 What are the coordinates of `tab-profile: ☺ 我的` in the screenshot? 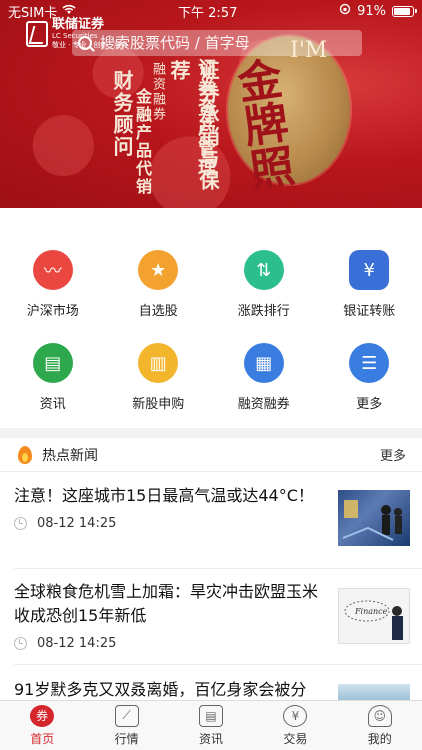 It's located at (380, 725).